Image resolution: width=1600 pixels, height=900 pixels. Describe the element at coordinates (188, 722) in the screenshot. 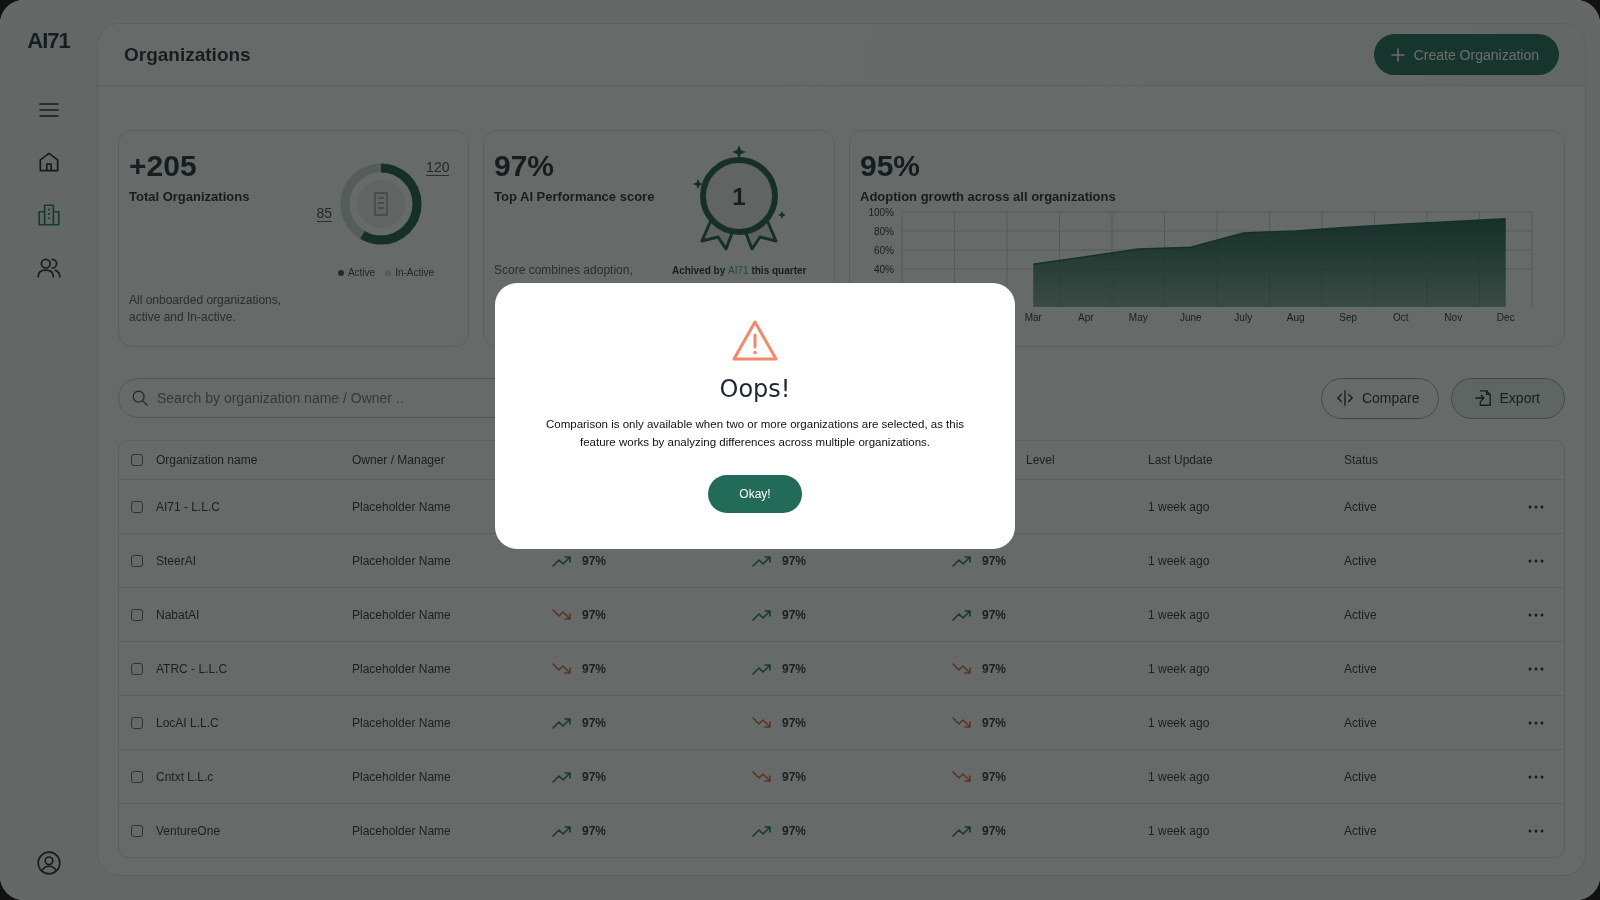

I see `organization-name: LocAI L.L.C` at that location.